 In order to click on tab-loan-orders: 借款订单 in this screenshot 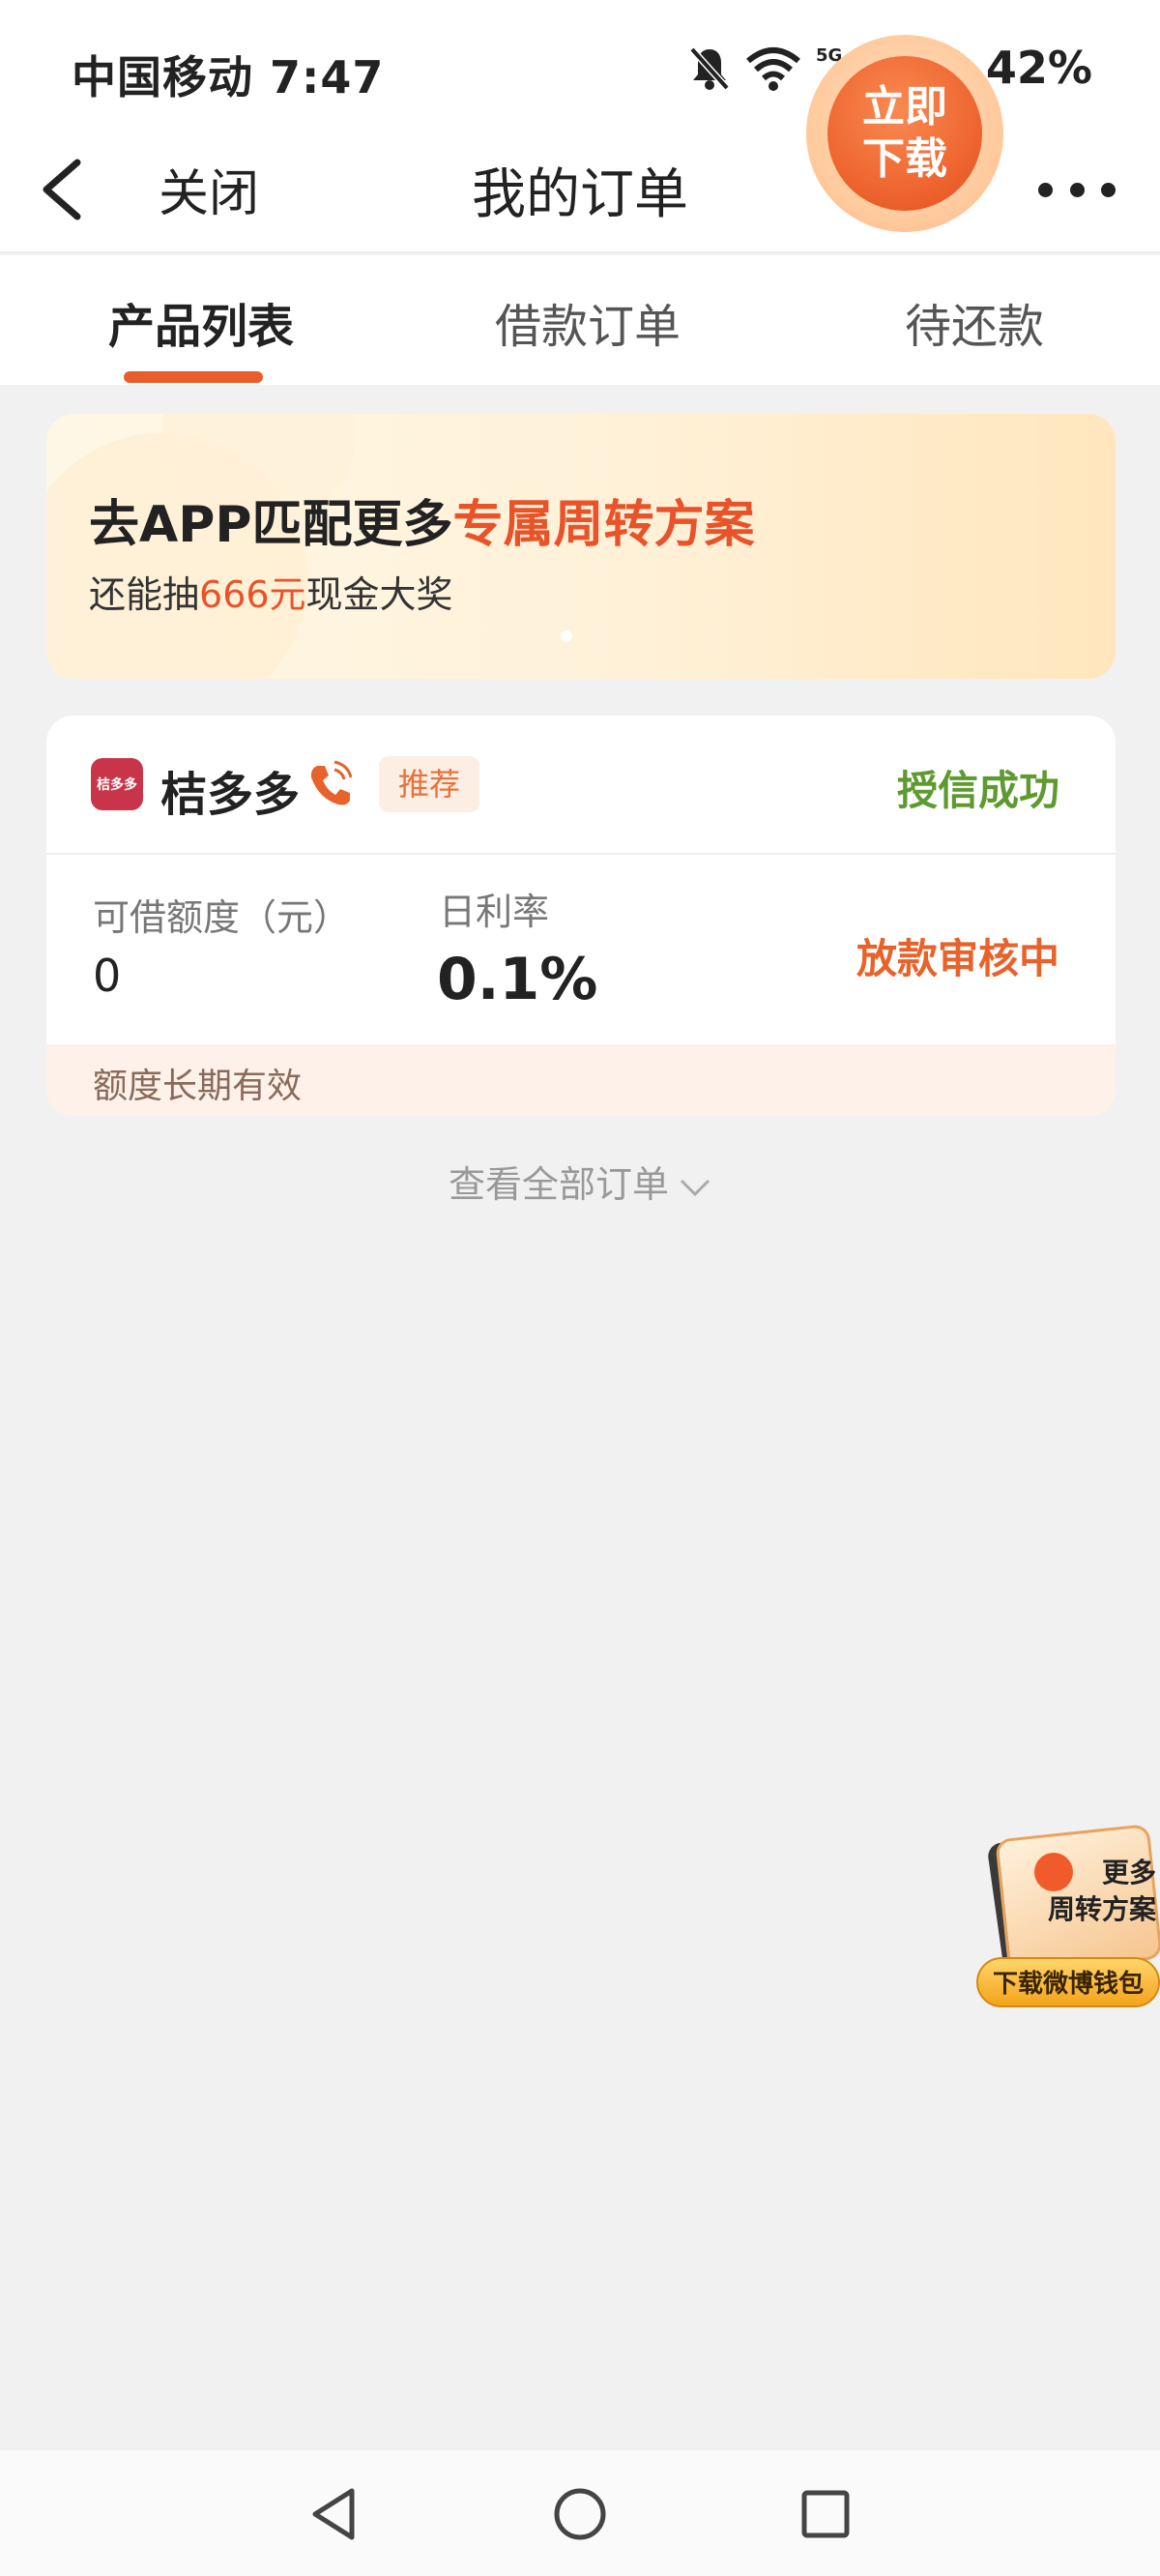, I will do `click(588, 322)`.